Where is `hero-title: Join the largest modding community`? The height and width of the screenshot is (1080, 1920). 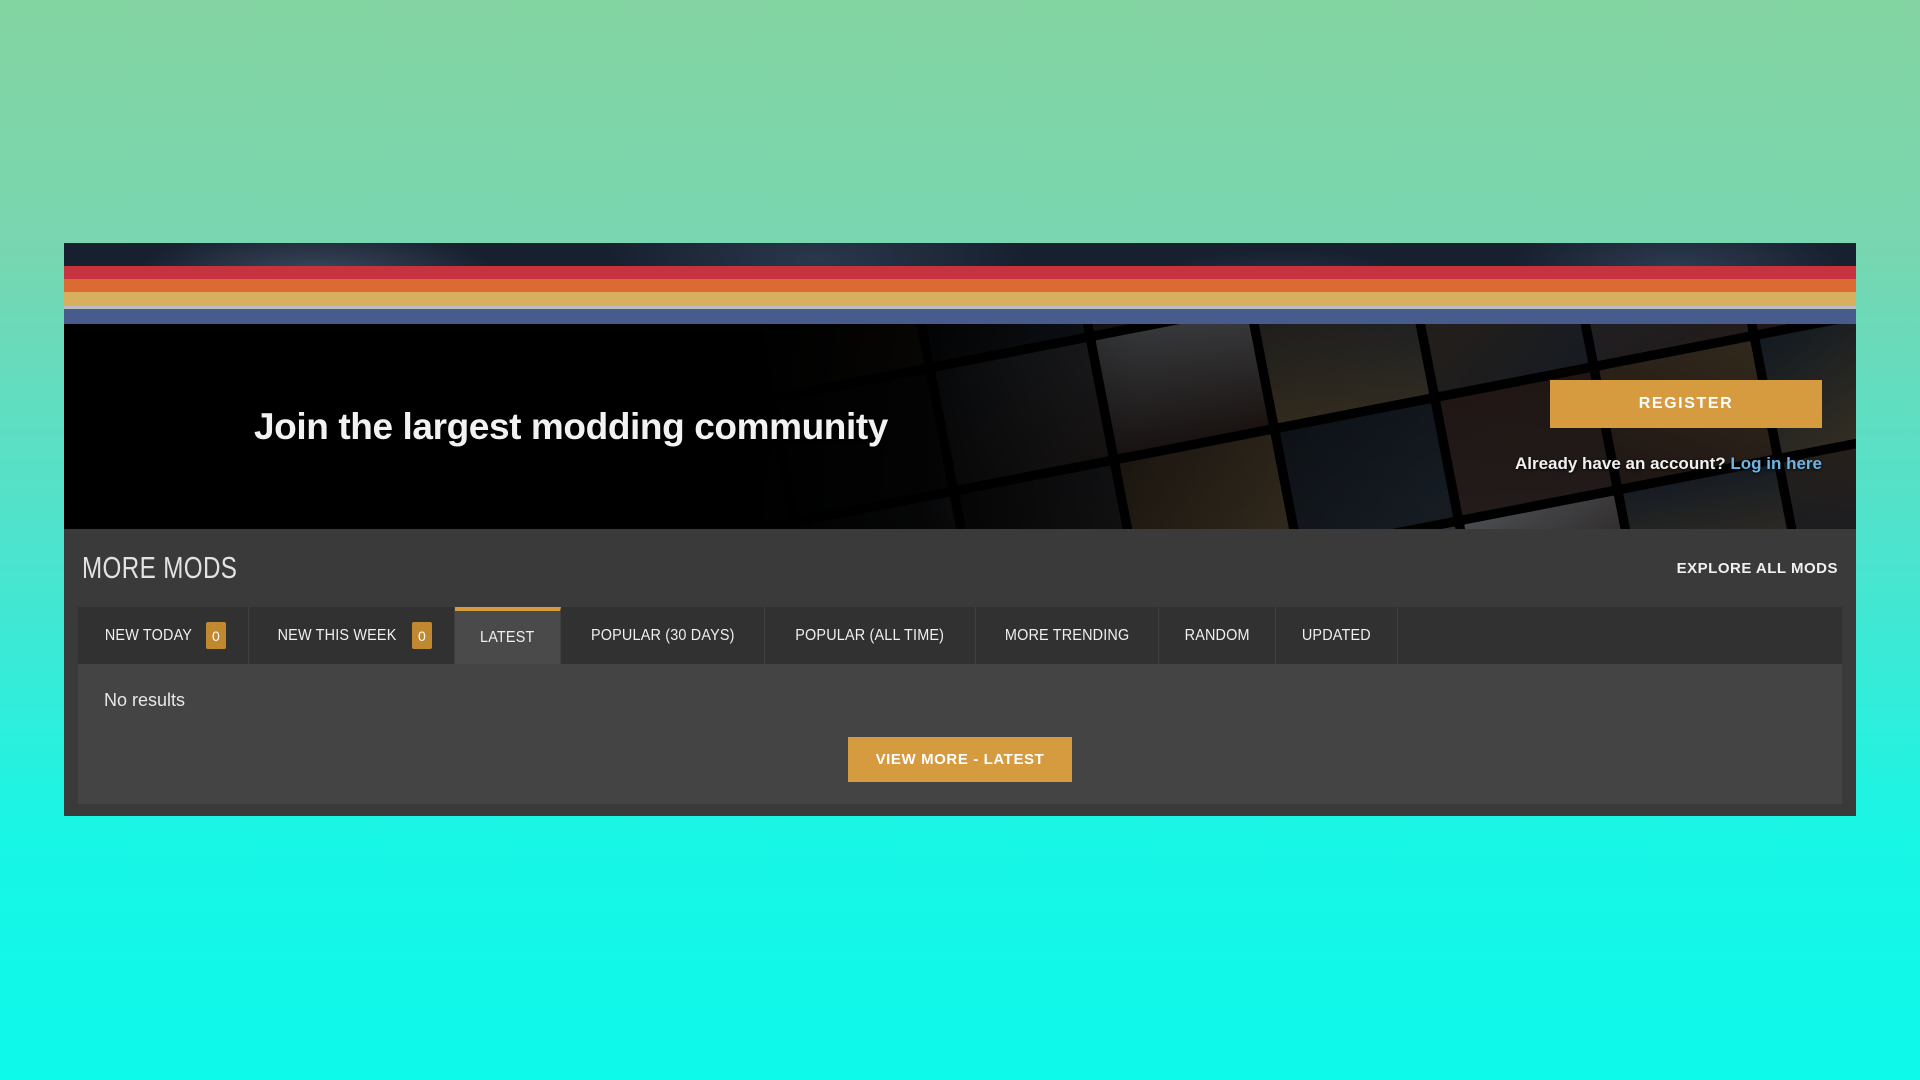 hero-title: Join the largest modding community is located at coordinates (571, 426).